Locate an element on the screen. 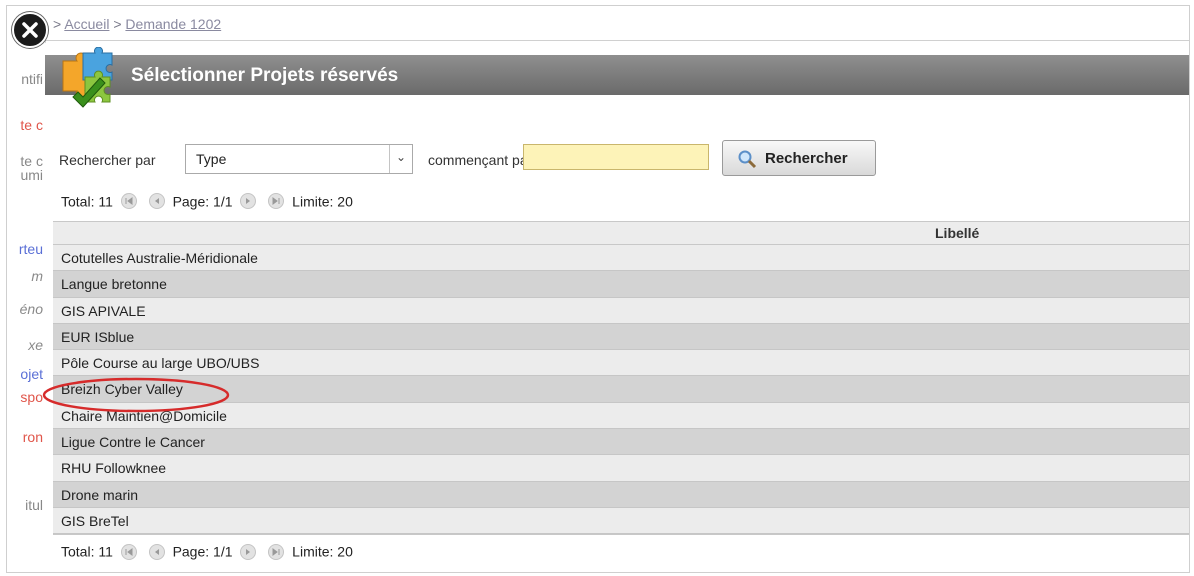 The height and width of the screenshot is (576, 1194). search-button: Rechercher is located at coordinates (799, 158).